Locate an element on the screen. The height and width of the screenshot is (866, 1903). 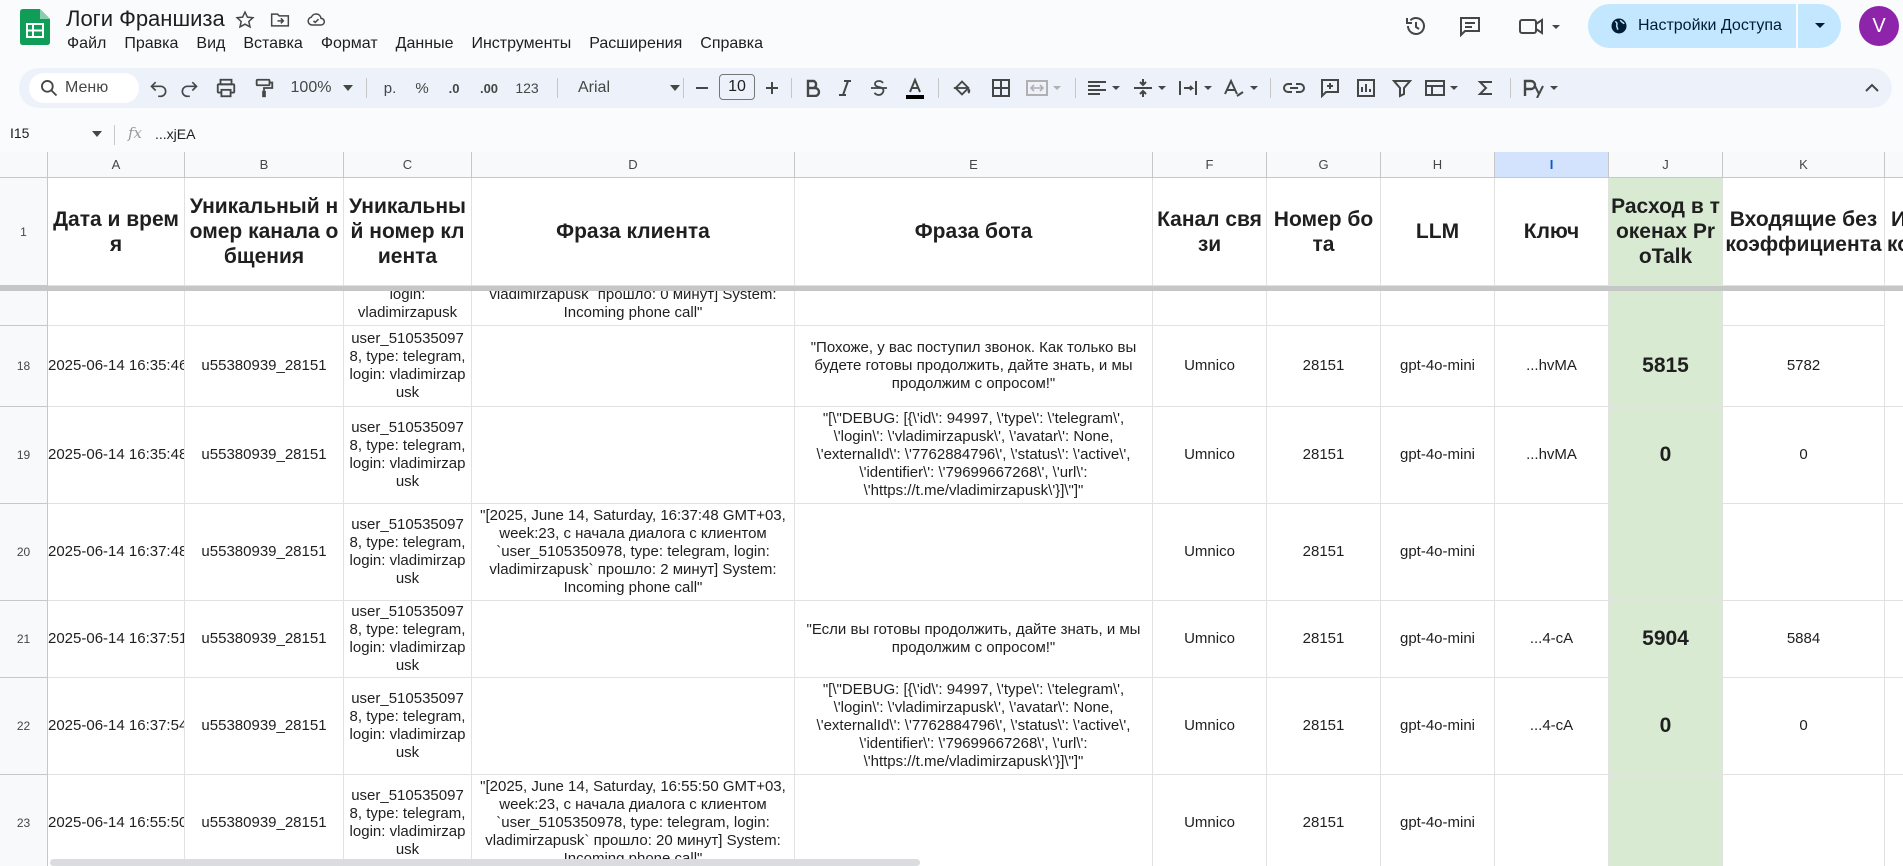
row-header-22: 22 is located at coordinates (24, 726).